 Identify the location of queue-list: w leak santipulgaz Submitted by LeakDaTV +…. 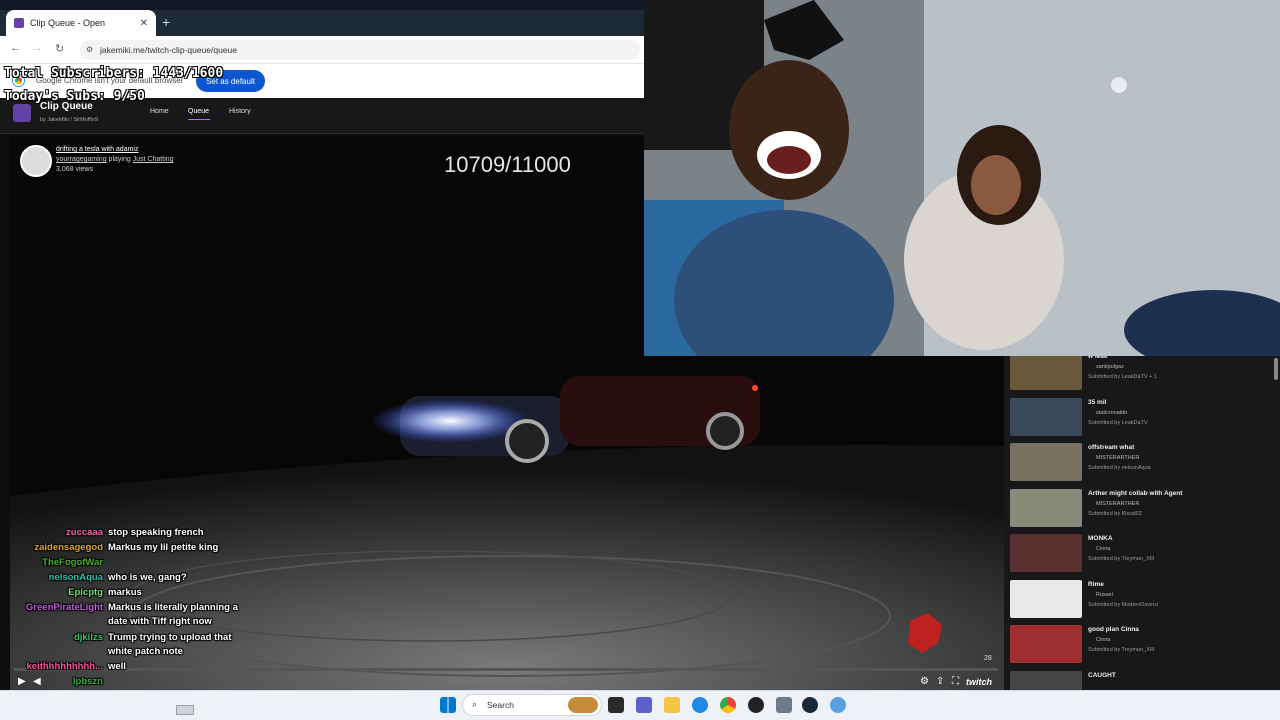
(1142, 524).